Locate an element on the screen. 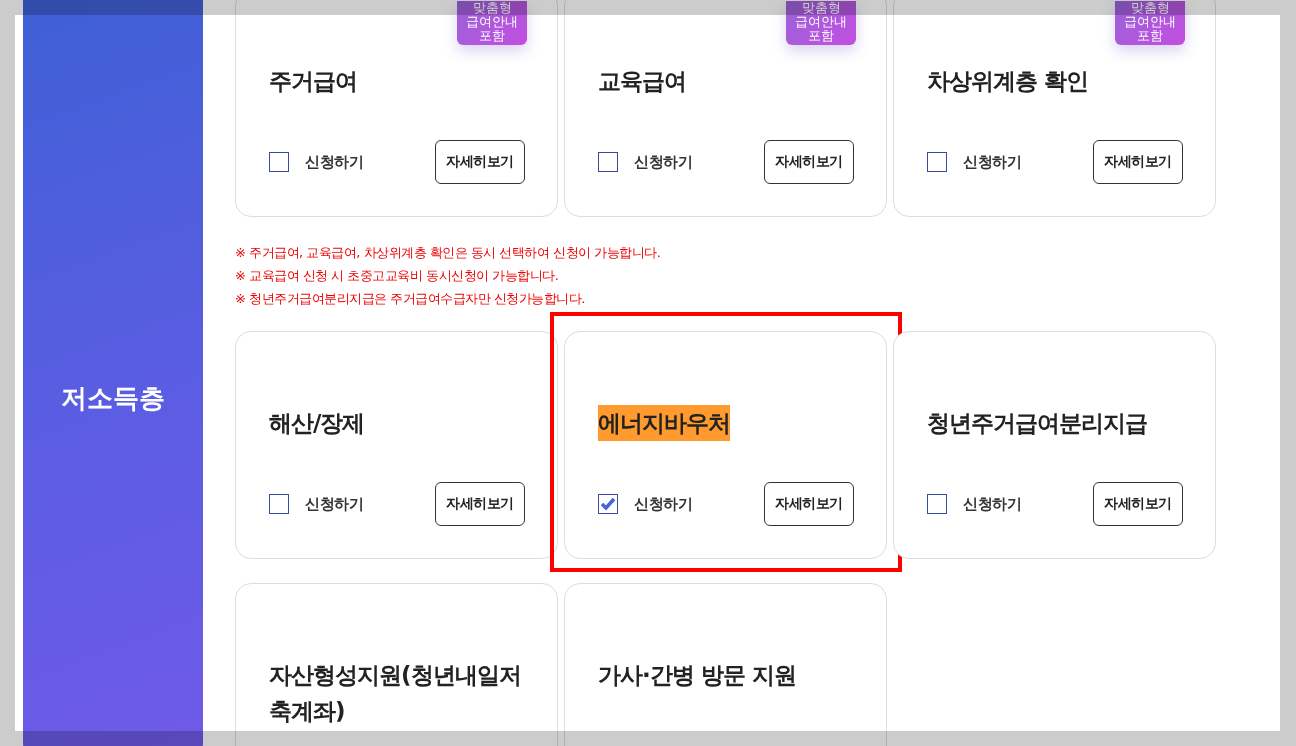  category-title: 저소득층 is located at coordinates (113, 398).